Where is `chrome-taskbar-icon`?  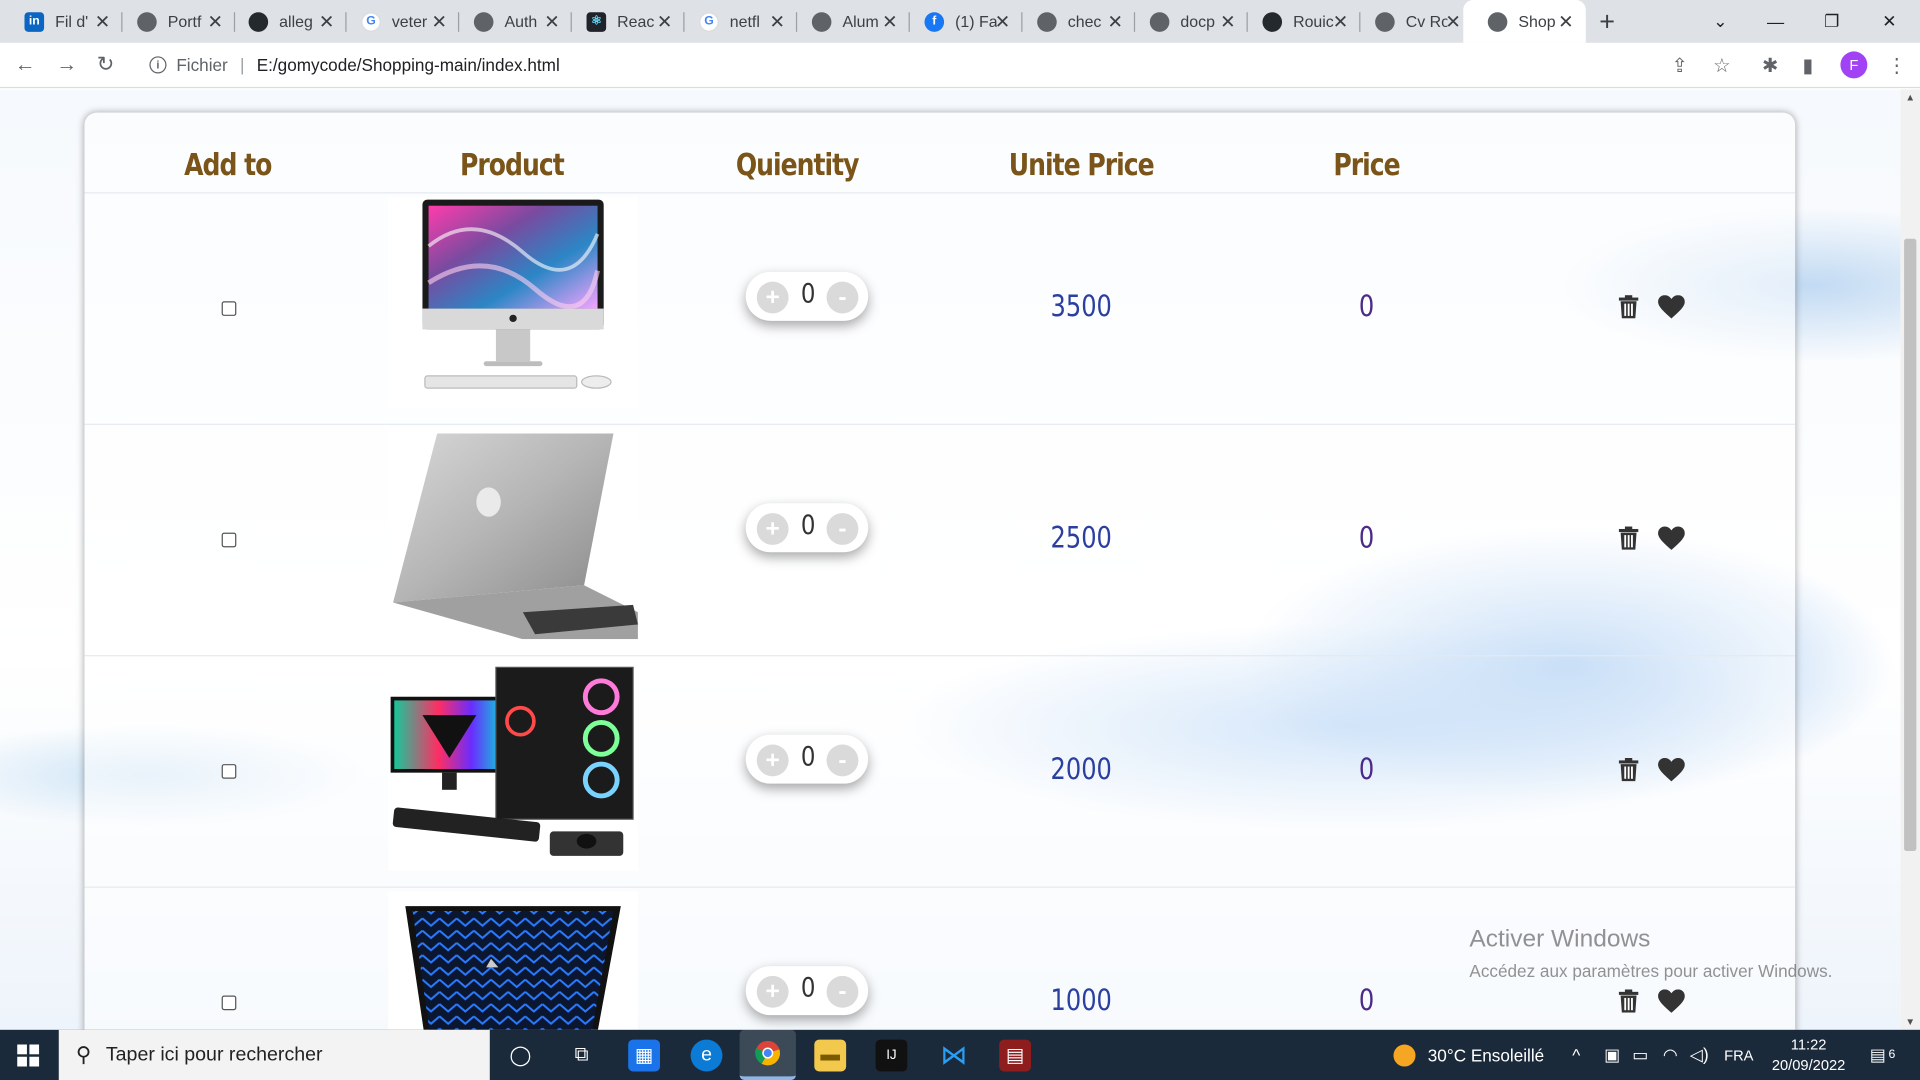 chrome-taskbar-icon is located at coordinates (767, 1054).